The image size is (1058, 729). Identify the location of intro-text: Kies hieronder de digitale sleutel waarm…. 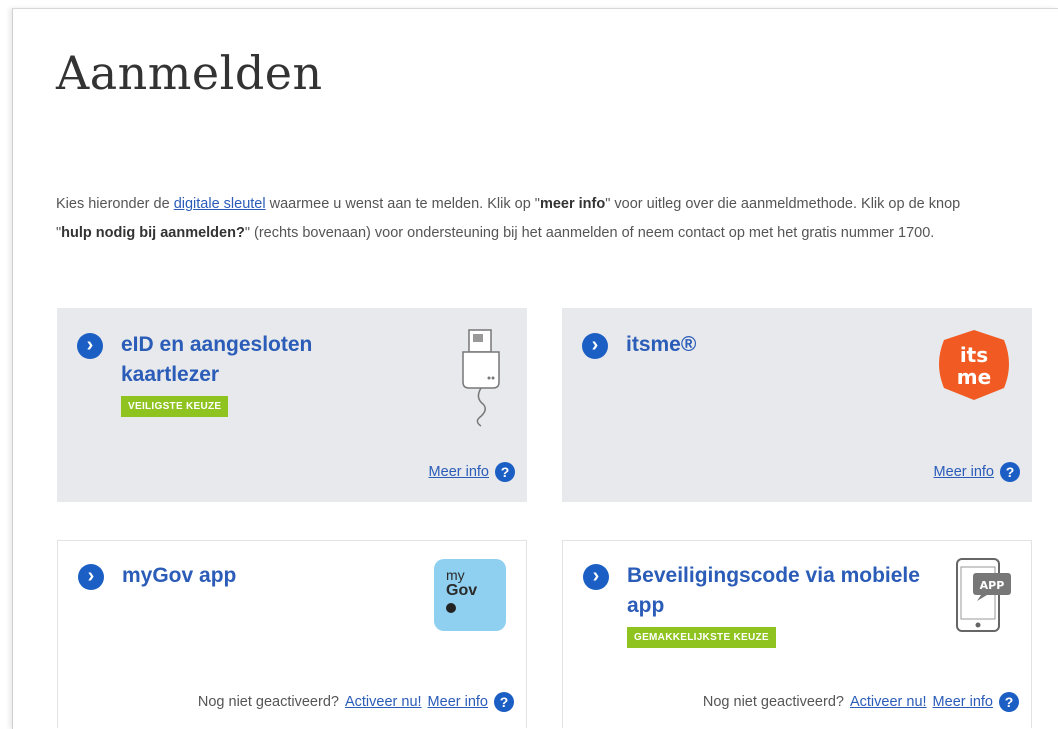
(521, 219).